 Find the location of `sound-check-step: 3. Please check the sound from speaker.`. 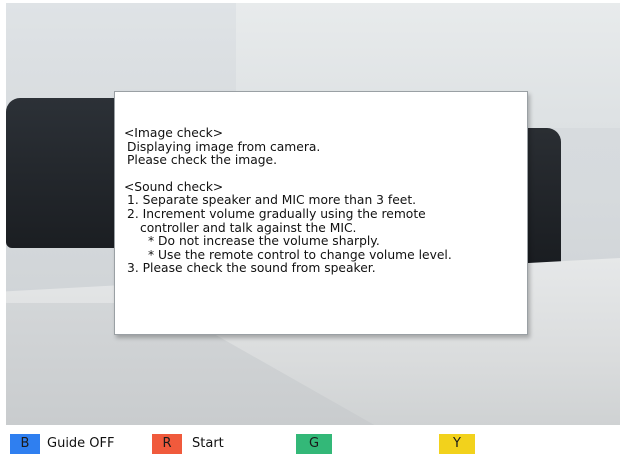

sound-check-step: 3. Please check the sound from speaker. is located at coordinates (251, 268).